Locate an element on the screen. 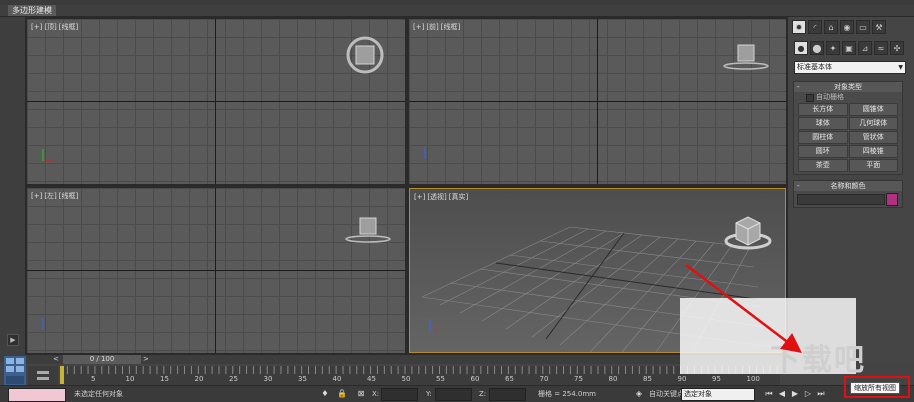 This screenshot has width=914, height=402. track-bar: 5 10 15 20 25 30 35 40 45 50 55 60 65 70 75 80 85 90 95 100 is located at coordinates (420, 375).